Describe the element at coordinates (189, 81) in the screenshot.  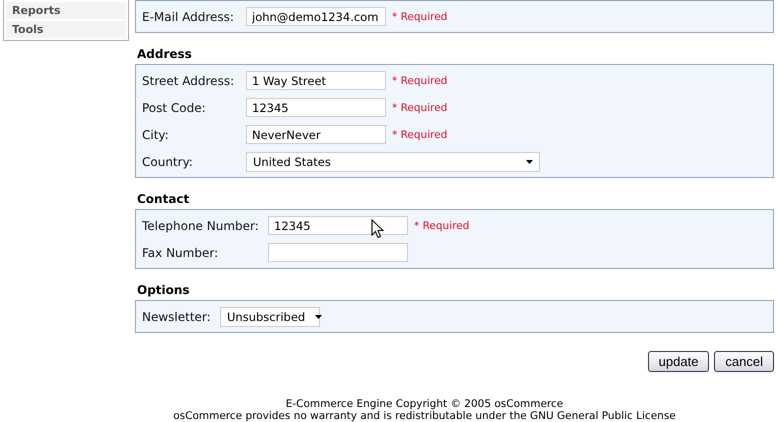
I see `field-label: Street Address:` at that location.